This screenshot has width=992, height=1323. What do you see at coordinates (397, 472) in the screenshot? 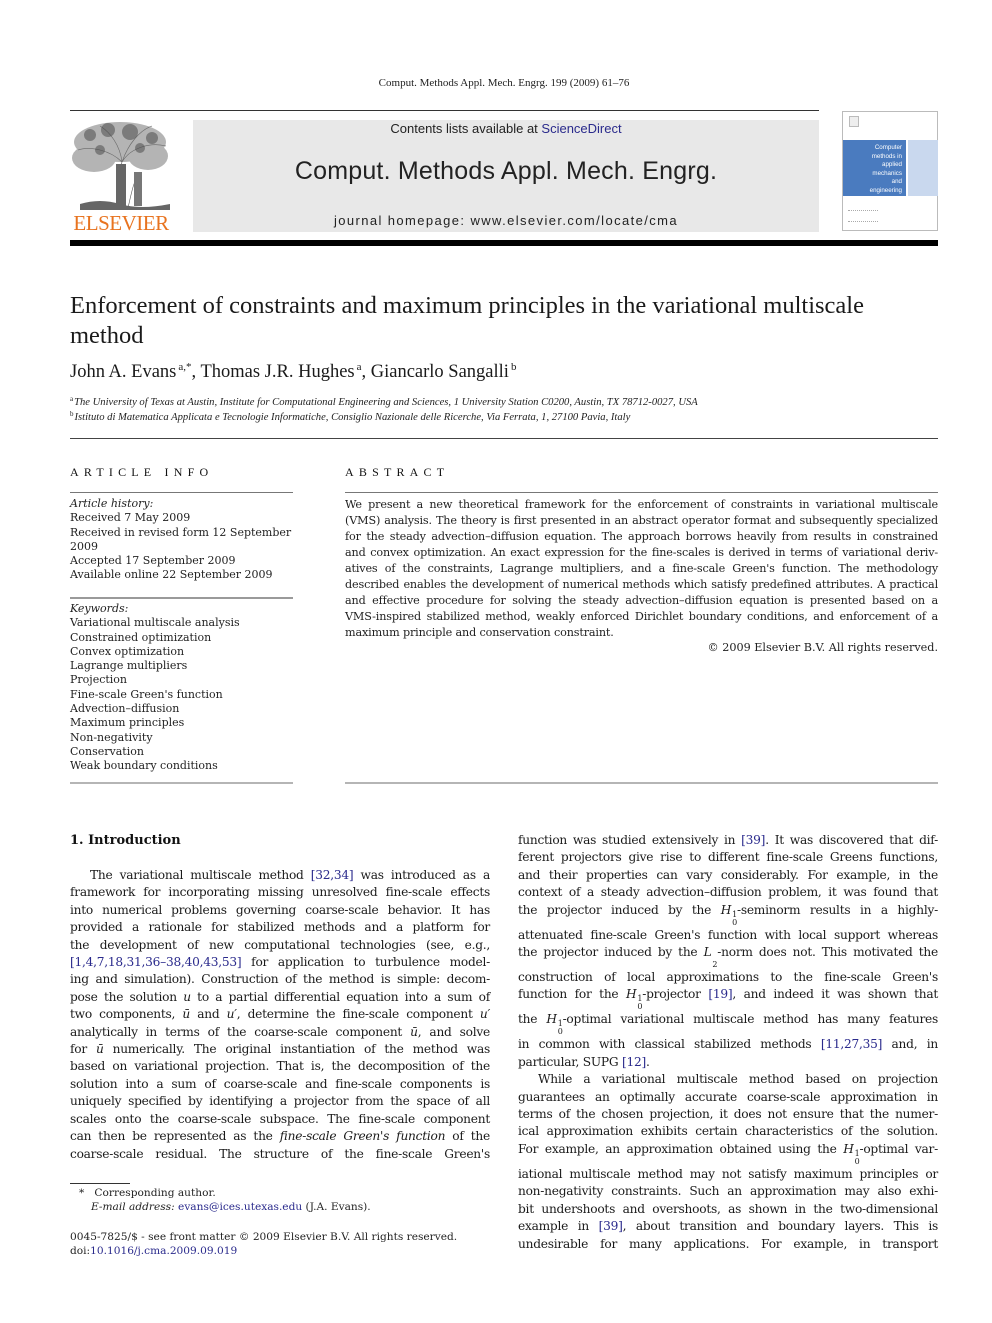
I see `abstract-heading: ABSTRACT` at bounding box center [397, 472].